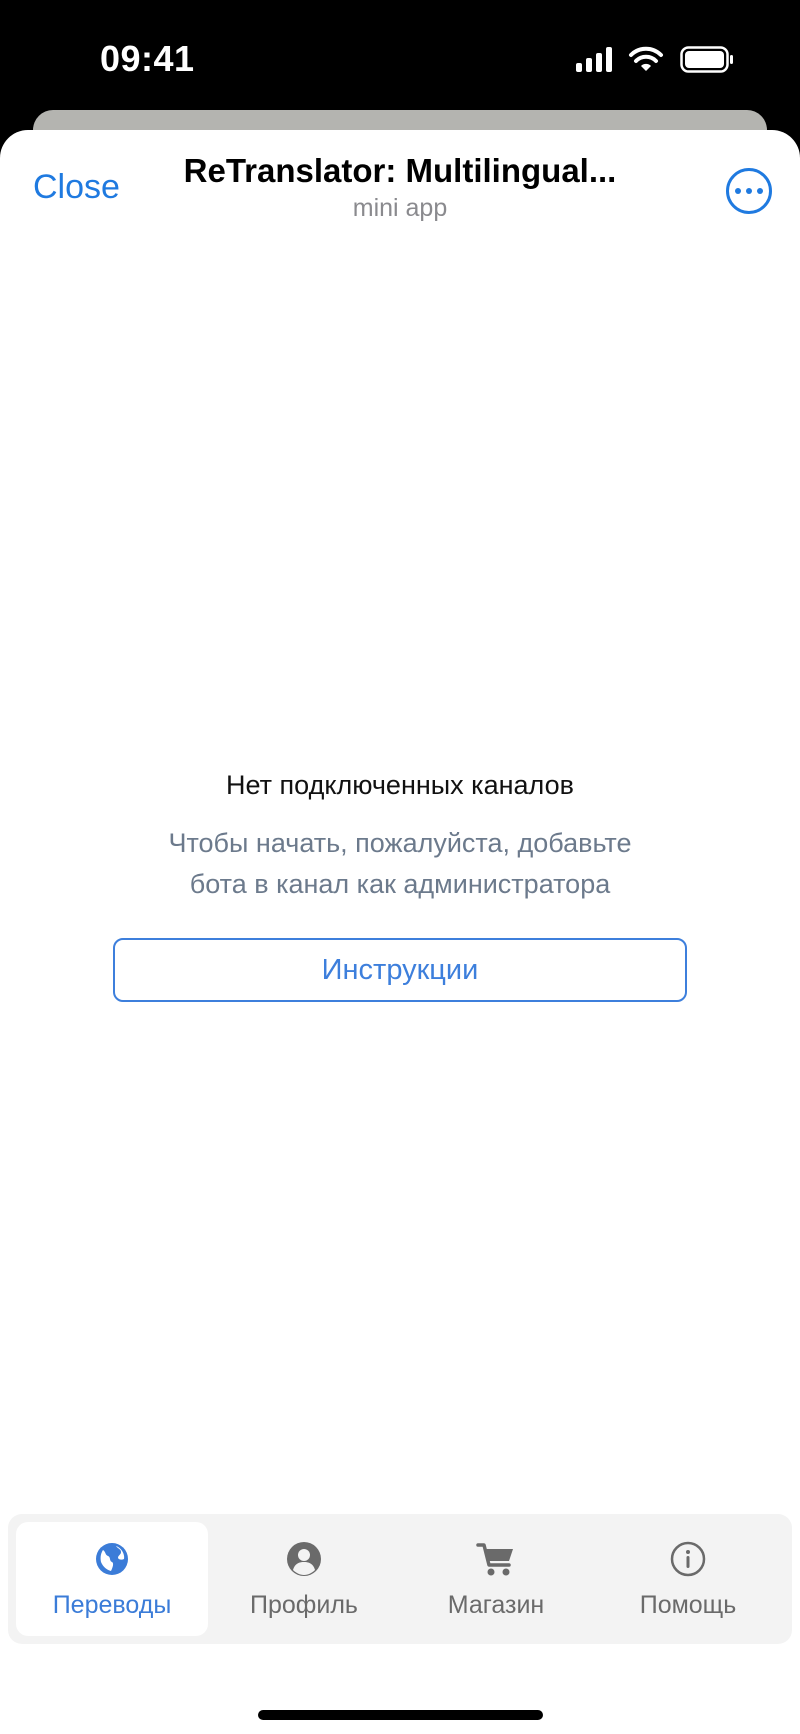 The image size is (800, 1734). I want to click on empty-state-title: Нет подключенных каналов, so click(400, 785).